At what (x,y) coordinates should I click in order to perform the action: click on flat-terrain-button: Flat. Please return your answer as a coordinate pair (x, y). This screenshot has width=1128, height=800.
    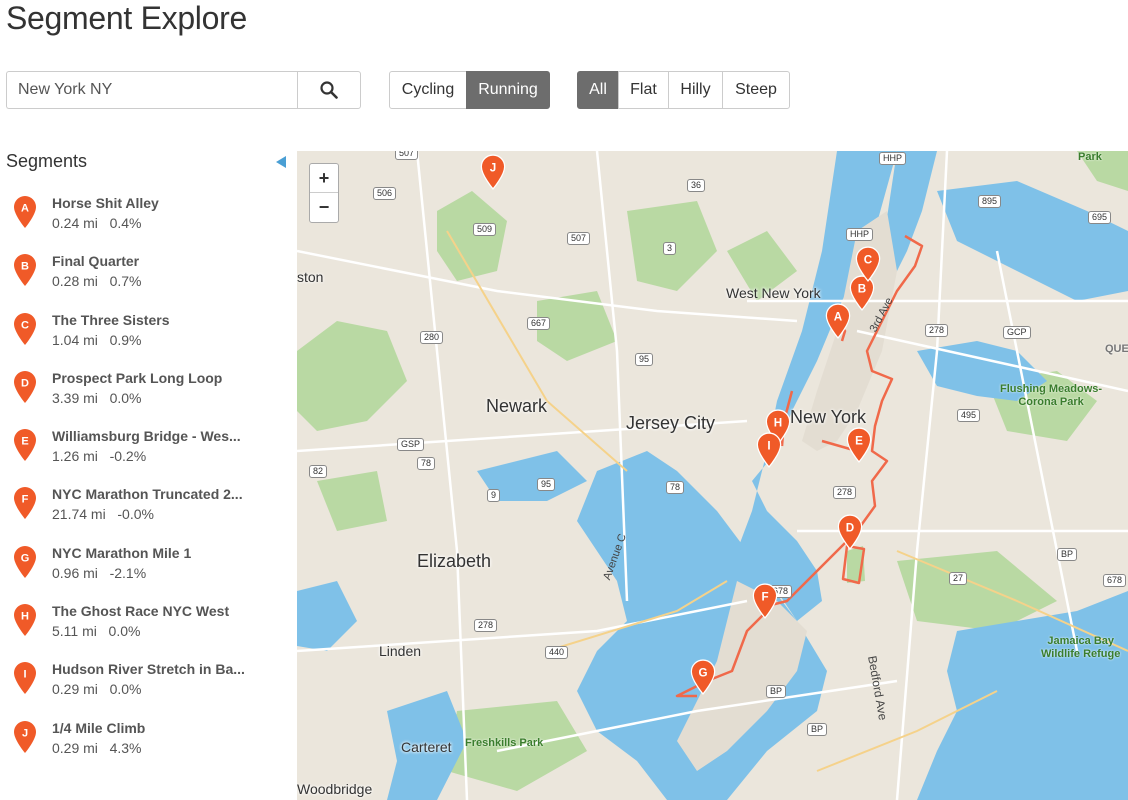
    Looking at the image, I should click on (643, 90).